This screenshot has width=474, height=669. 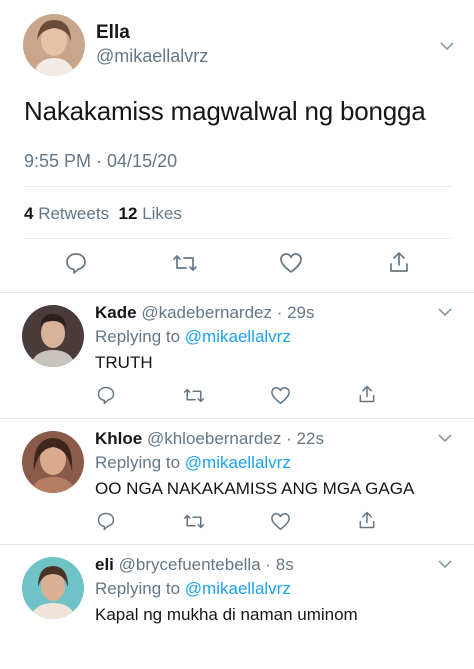 I want to click on retweets-label: Retweets, so click(x=73, y=213).